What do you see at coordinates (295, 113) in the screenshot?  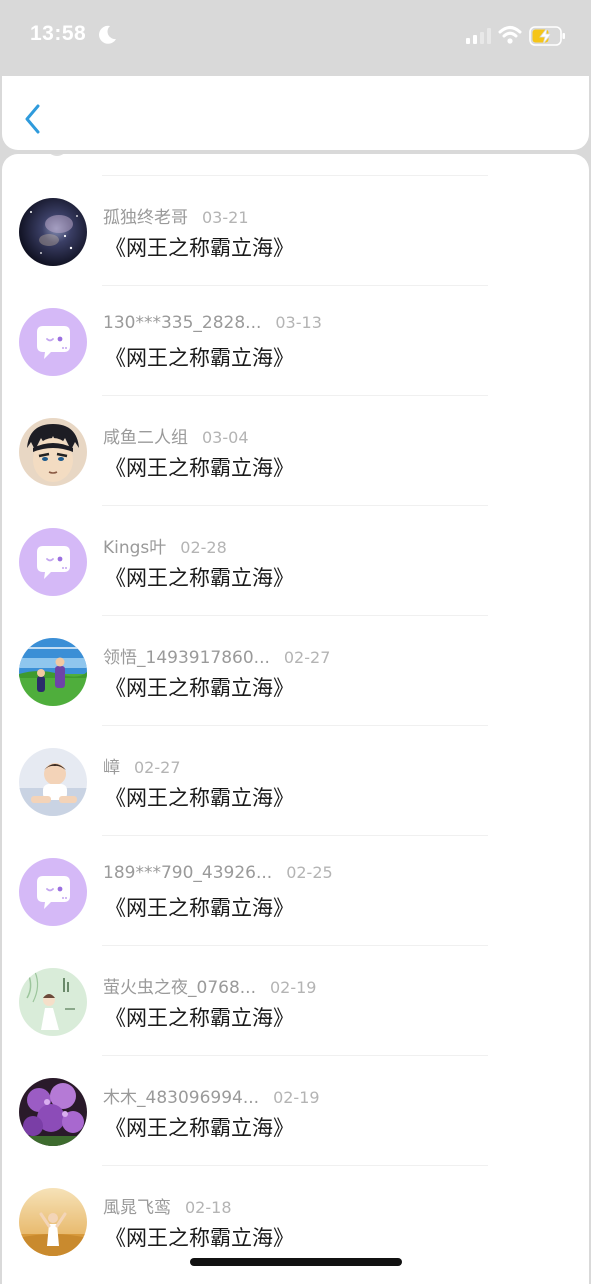 I see `nav-header` at bounding box center [295, 113].